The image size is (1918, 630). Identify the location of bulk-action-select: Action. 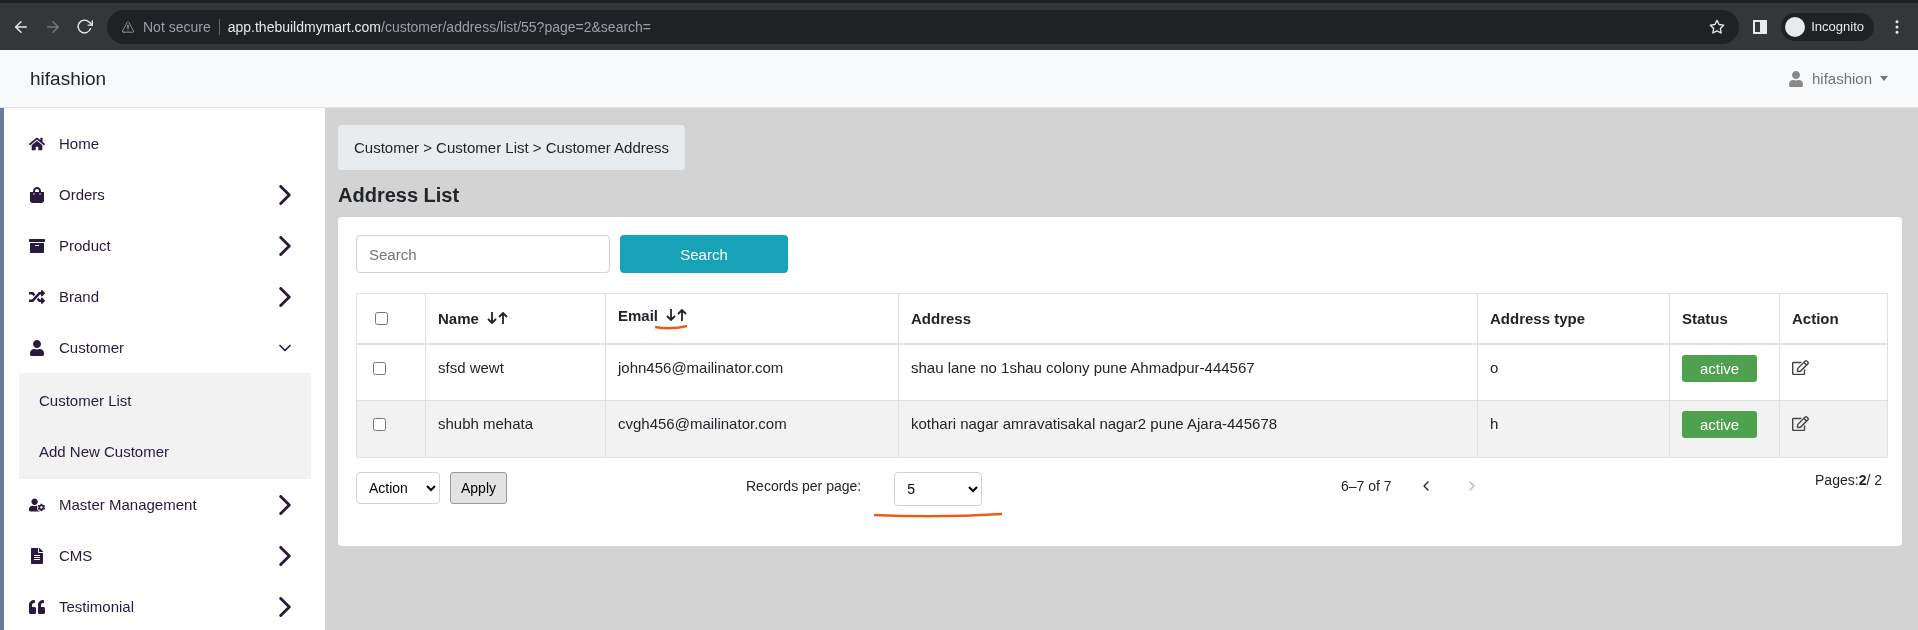
(398, 488).